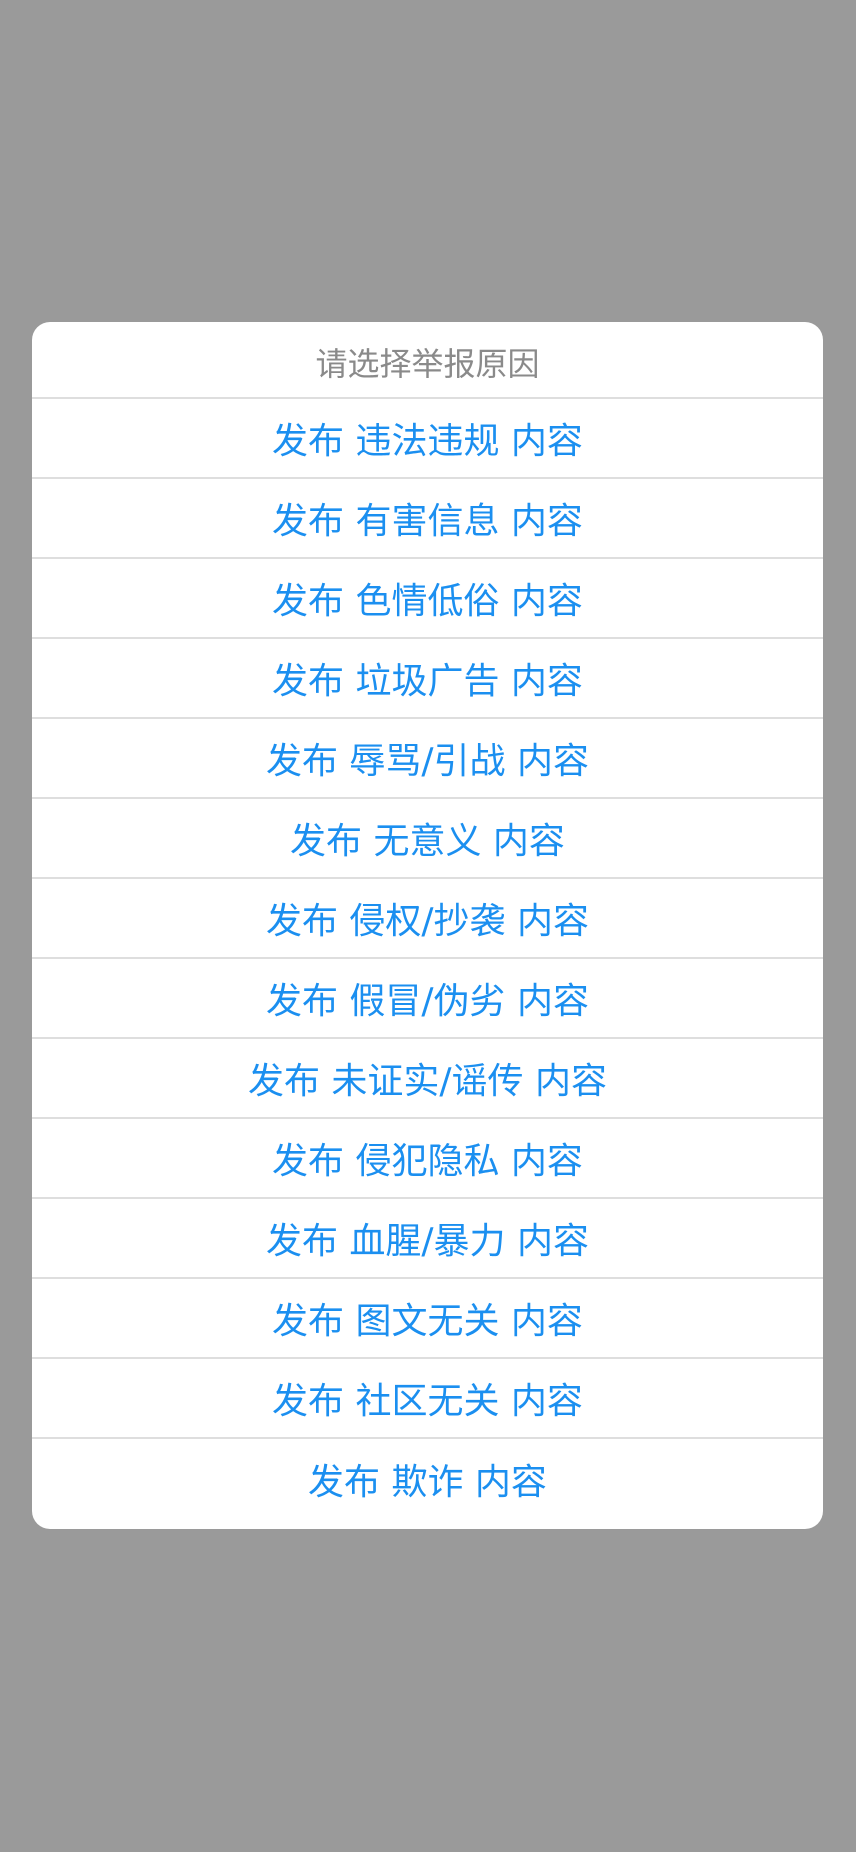 This screenshot has width=856, height=1852. I want to click on report-option-counterfeit: 发布 假冒/伪劣 内容, so click(427, 999).